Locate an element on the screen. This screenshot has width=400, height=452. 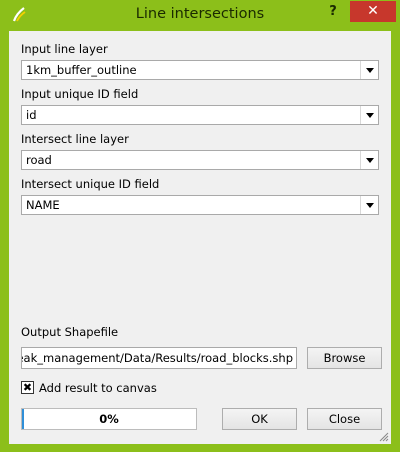
progress-text: 0% is located at coordinates (109, 419).